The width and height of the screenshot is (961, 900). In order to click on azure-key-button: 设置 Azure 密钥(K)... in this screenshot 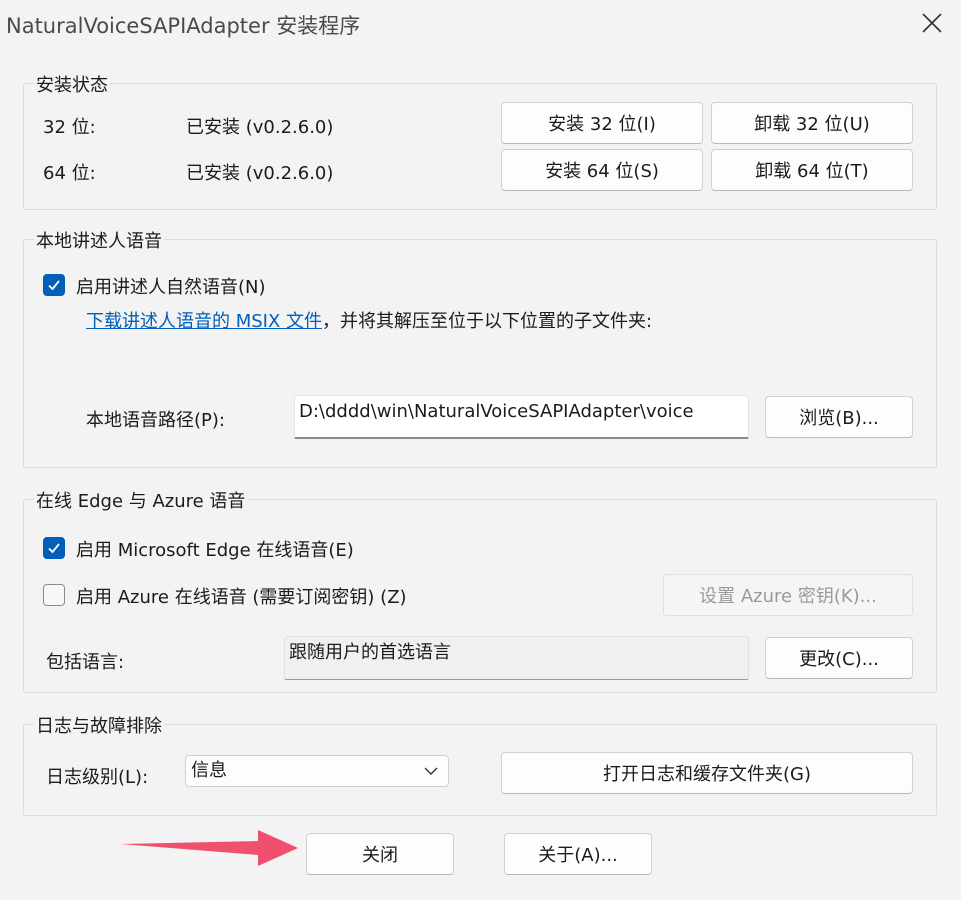, I will do `click(788, 595)`.